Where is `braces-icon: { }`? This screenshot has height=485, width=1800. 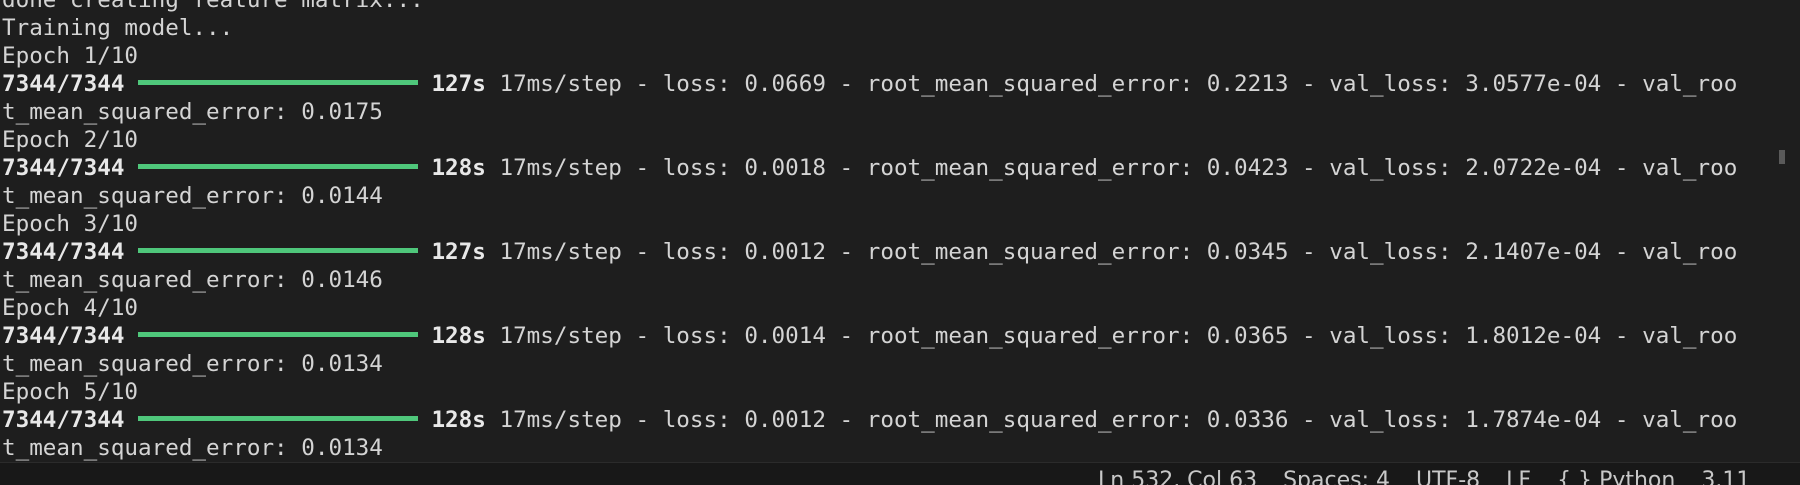
braces-icon: { } is located at coordinates (1575, 476).